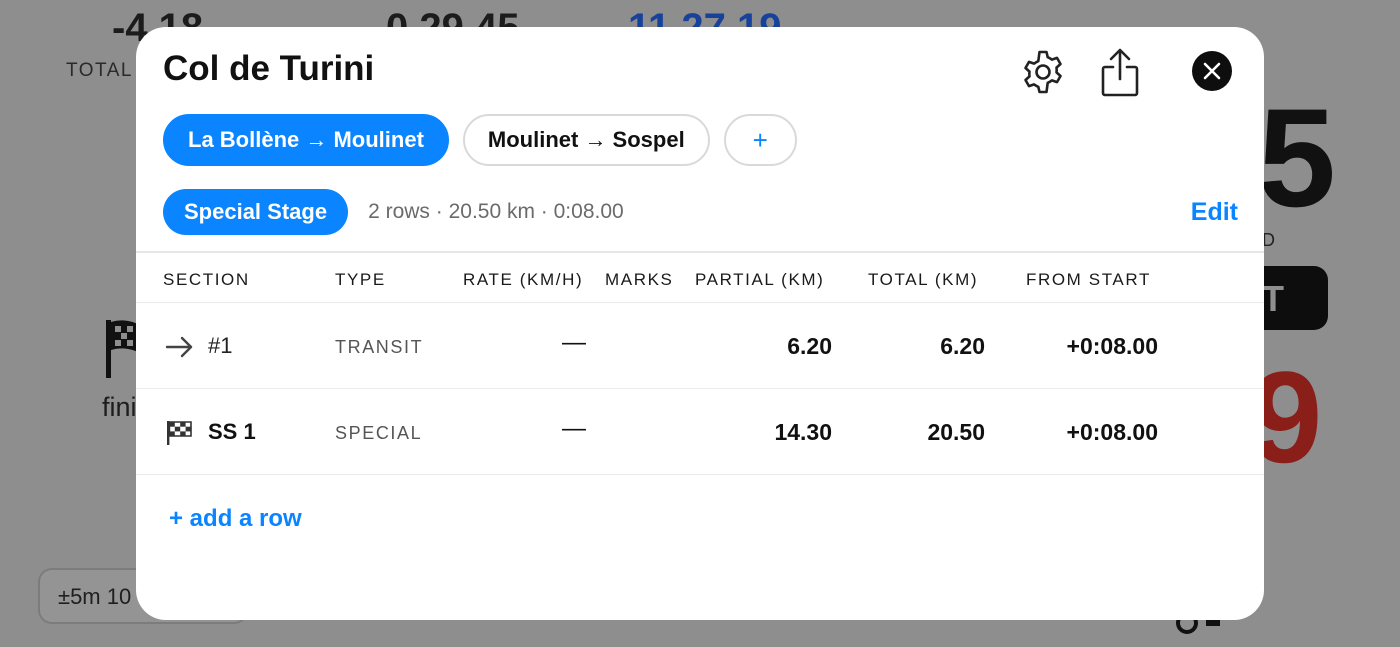 The width and height of the screenshot is (1400, 647). Describe the element at coordinates (1269, 240) in the screenshot. I see `bg-big-label: D` at that location.